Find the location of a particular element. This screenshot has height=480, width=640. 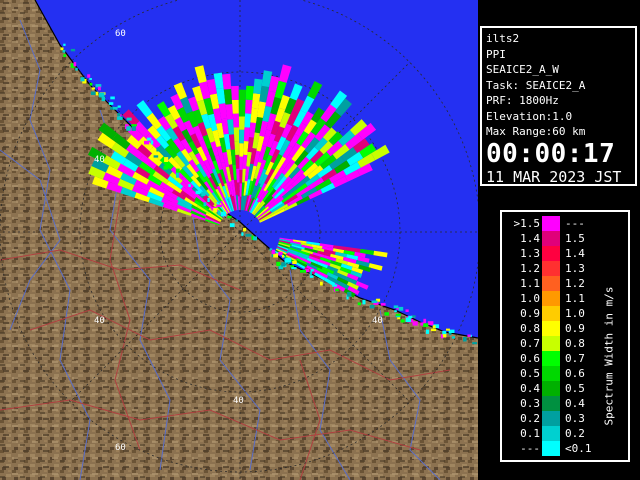

legend-upper-value: 1.1 is located at coordinates (575, 298).